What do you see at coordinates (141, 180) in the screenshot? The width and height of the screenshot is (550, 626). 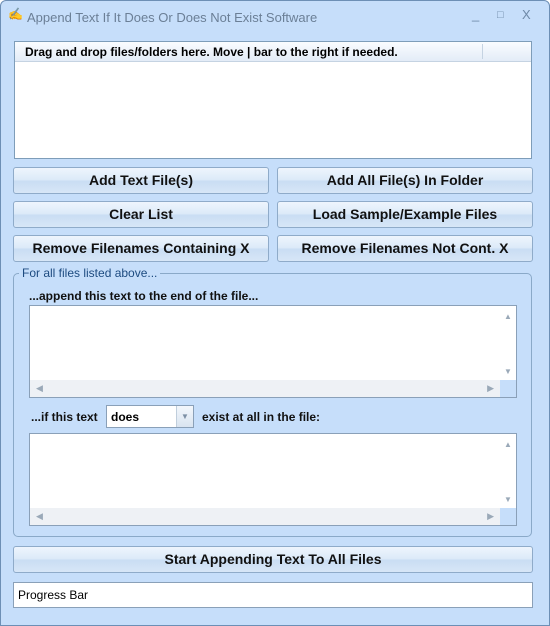 I see `add-text-files-button: Add Text File(s)` at bounding box center [141, 180].